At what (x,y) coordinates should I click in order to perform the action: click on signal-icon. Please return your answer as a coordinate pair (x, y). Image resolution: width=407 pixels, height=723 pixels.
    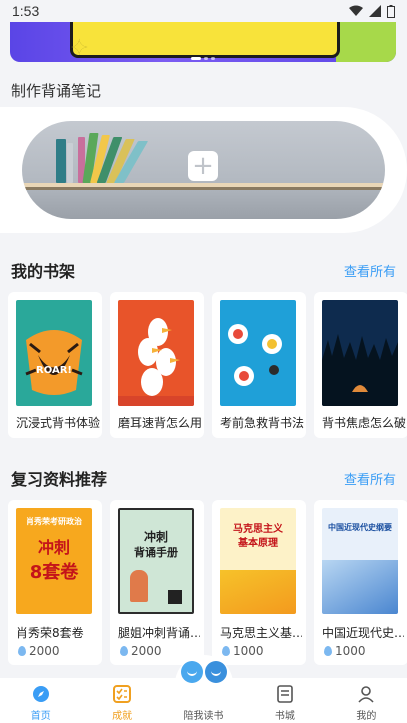
    Looking at the image, I should click on (375, 11).